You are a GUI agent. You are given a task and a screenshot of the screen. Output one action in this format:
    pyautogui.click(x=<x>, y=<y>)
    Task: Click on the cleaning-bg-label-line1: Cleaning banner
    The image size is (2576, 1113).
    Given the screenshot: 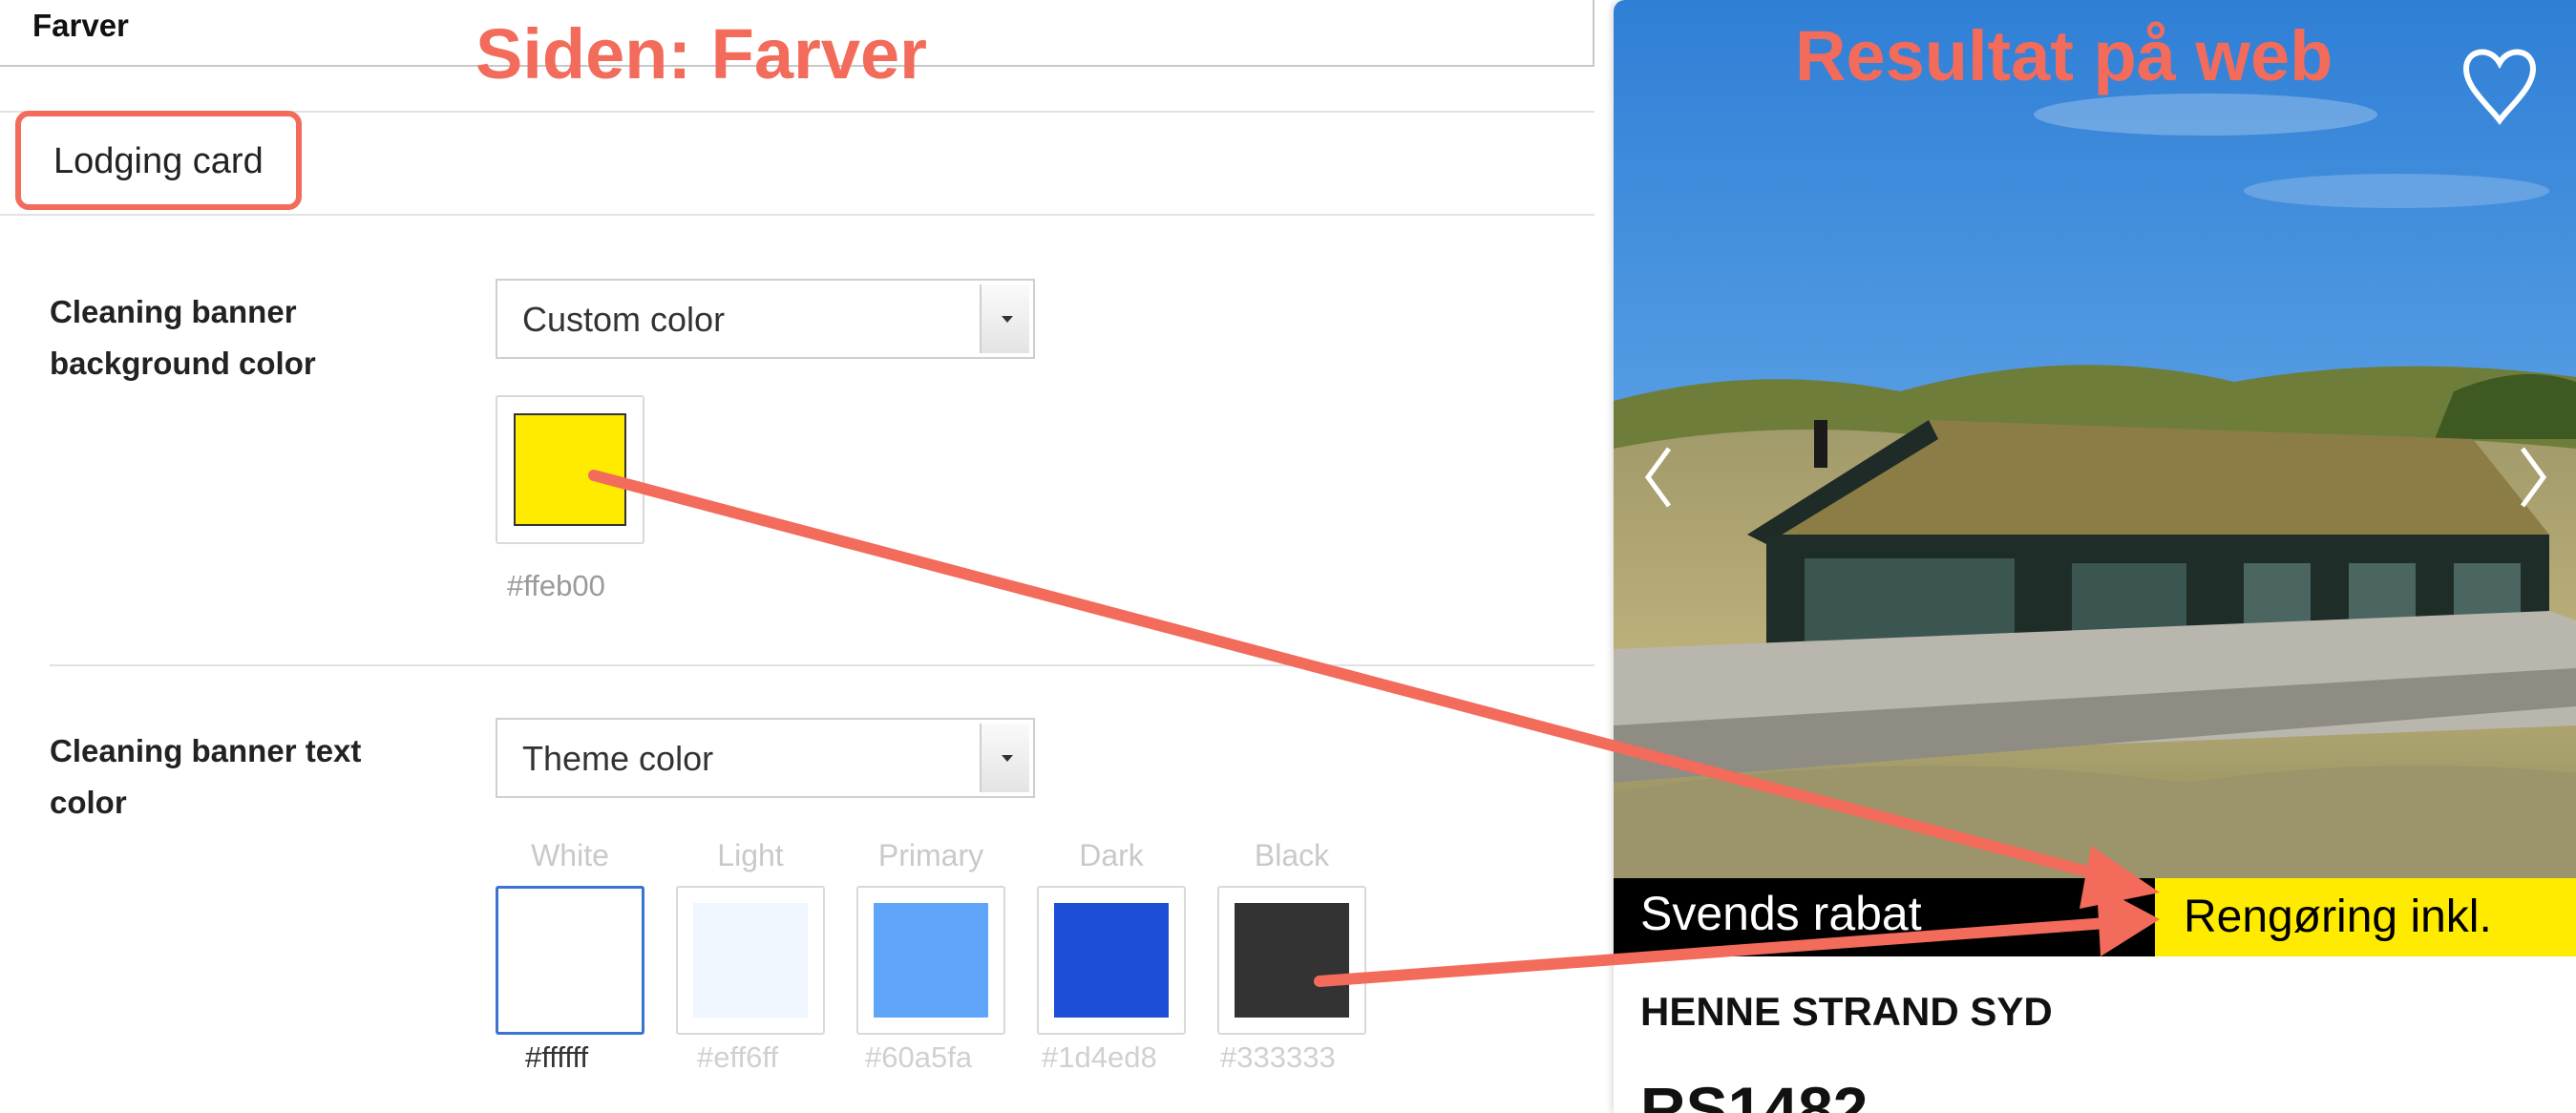 What is the action you would take?
    pyautogui.click(x=173, y=312)
    